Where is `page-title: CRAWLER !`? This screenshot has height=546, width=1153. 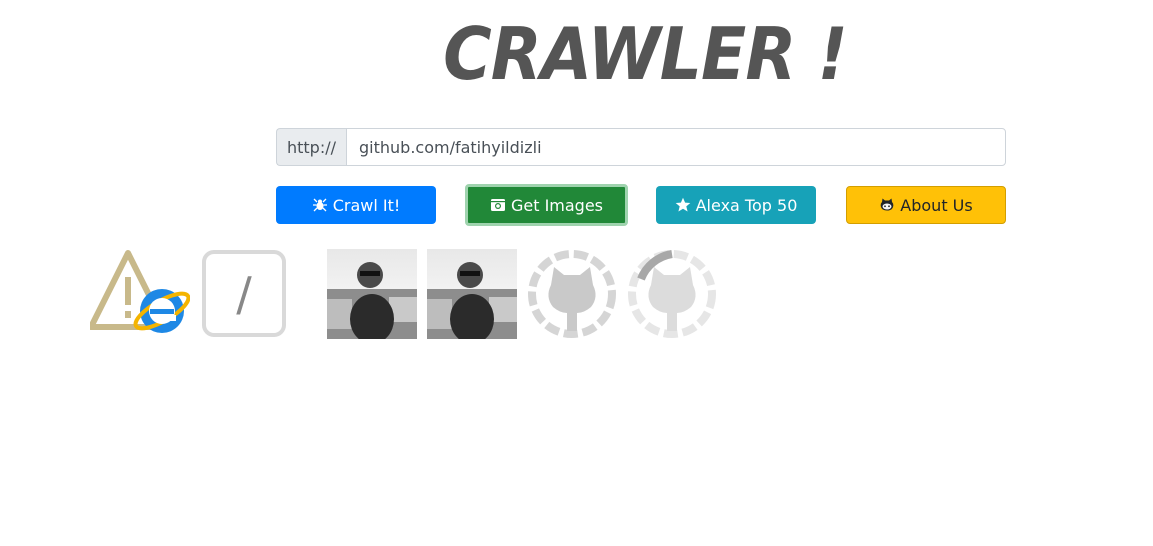 page-title: CRAWLER ! is located at coordinates (645, 54).